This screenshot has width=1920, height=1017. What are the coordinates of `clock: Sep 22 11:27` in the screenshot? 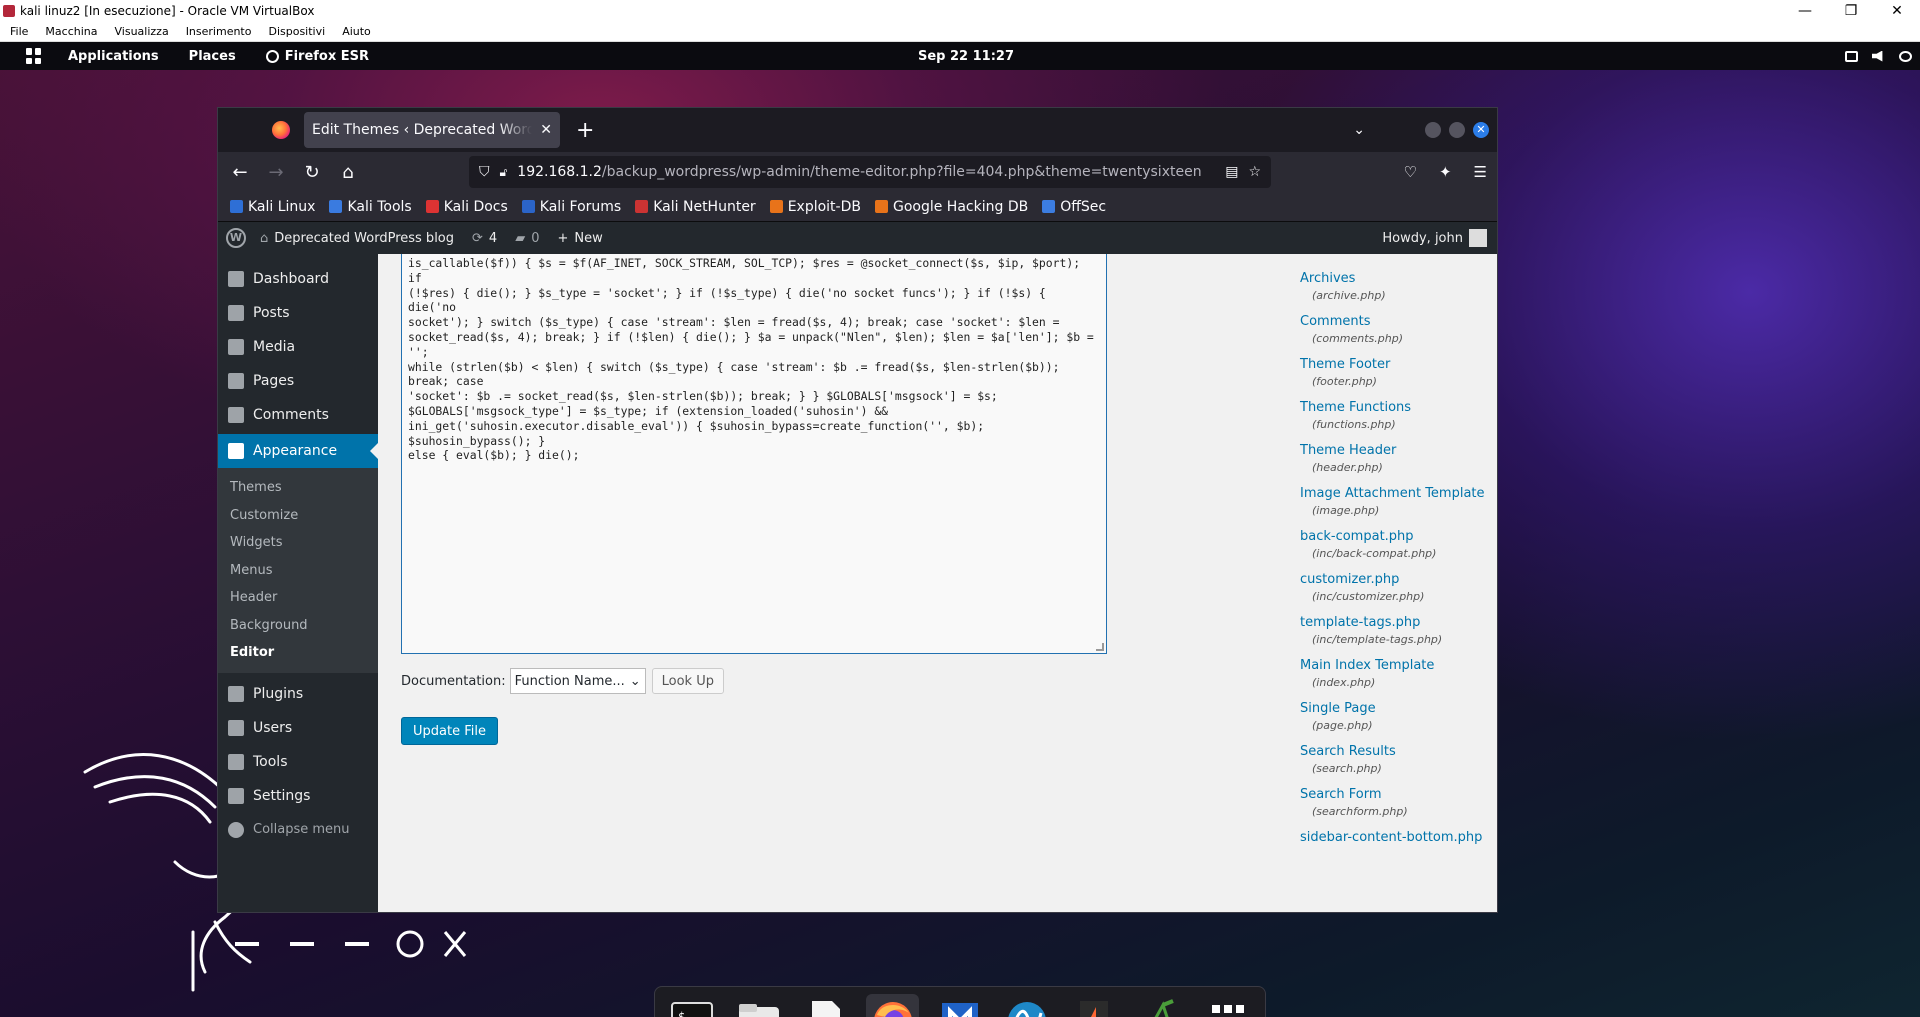 It's located at (966, 56).